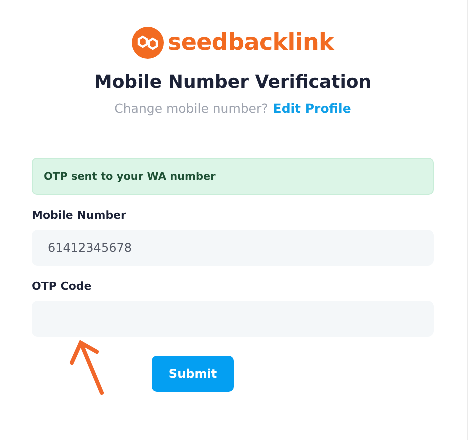 This screenshot has width=476, height=440. Describe the element at coordinates (62, 286) in the screenshot. I see `field-label: OTP Code` at that location.